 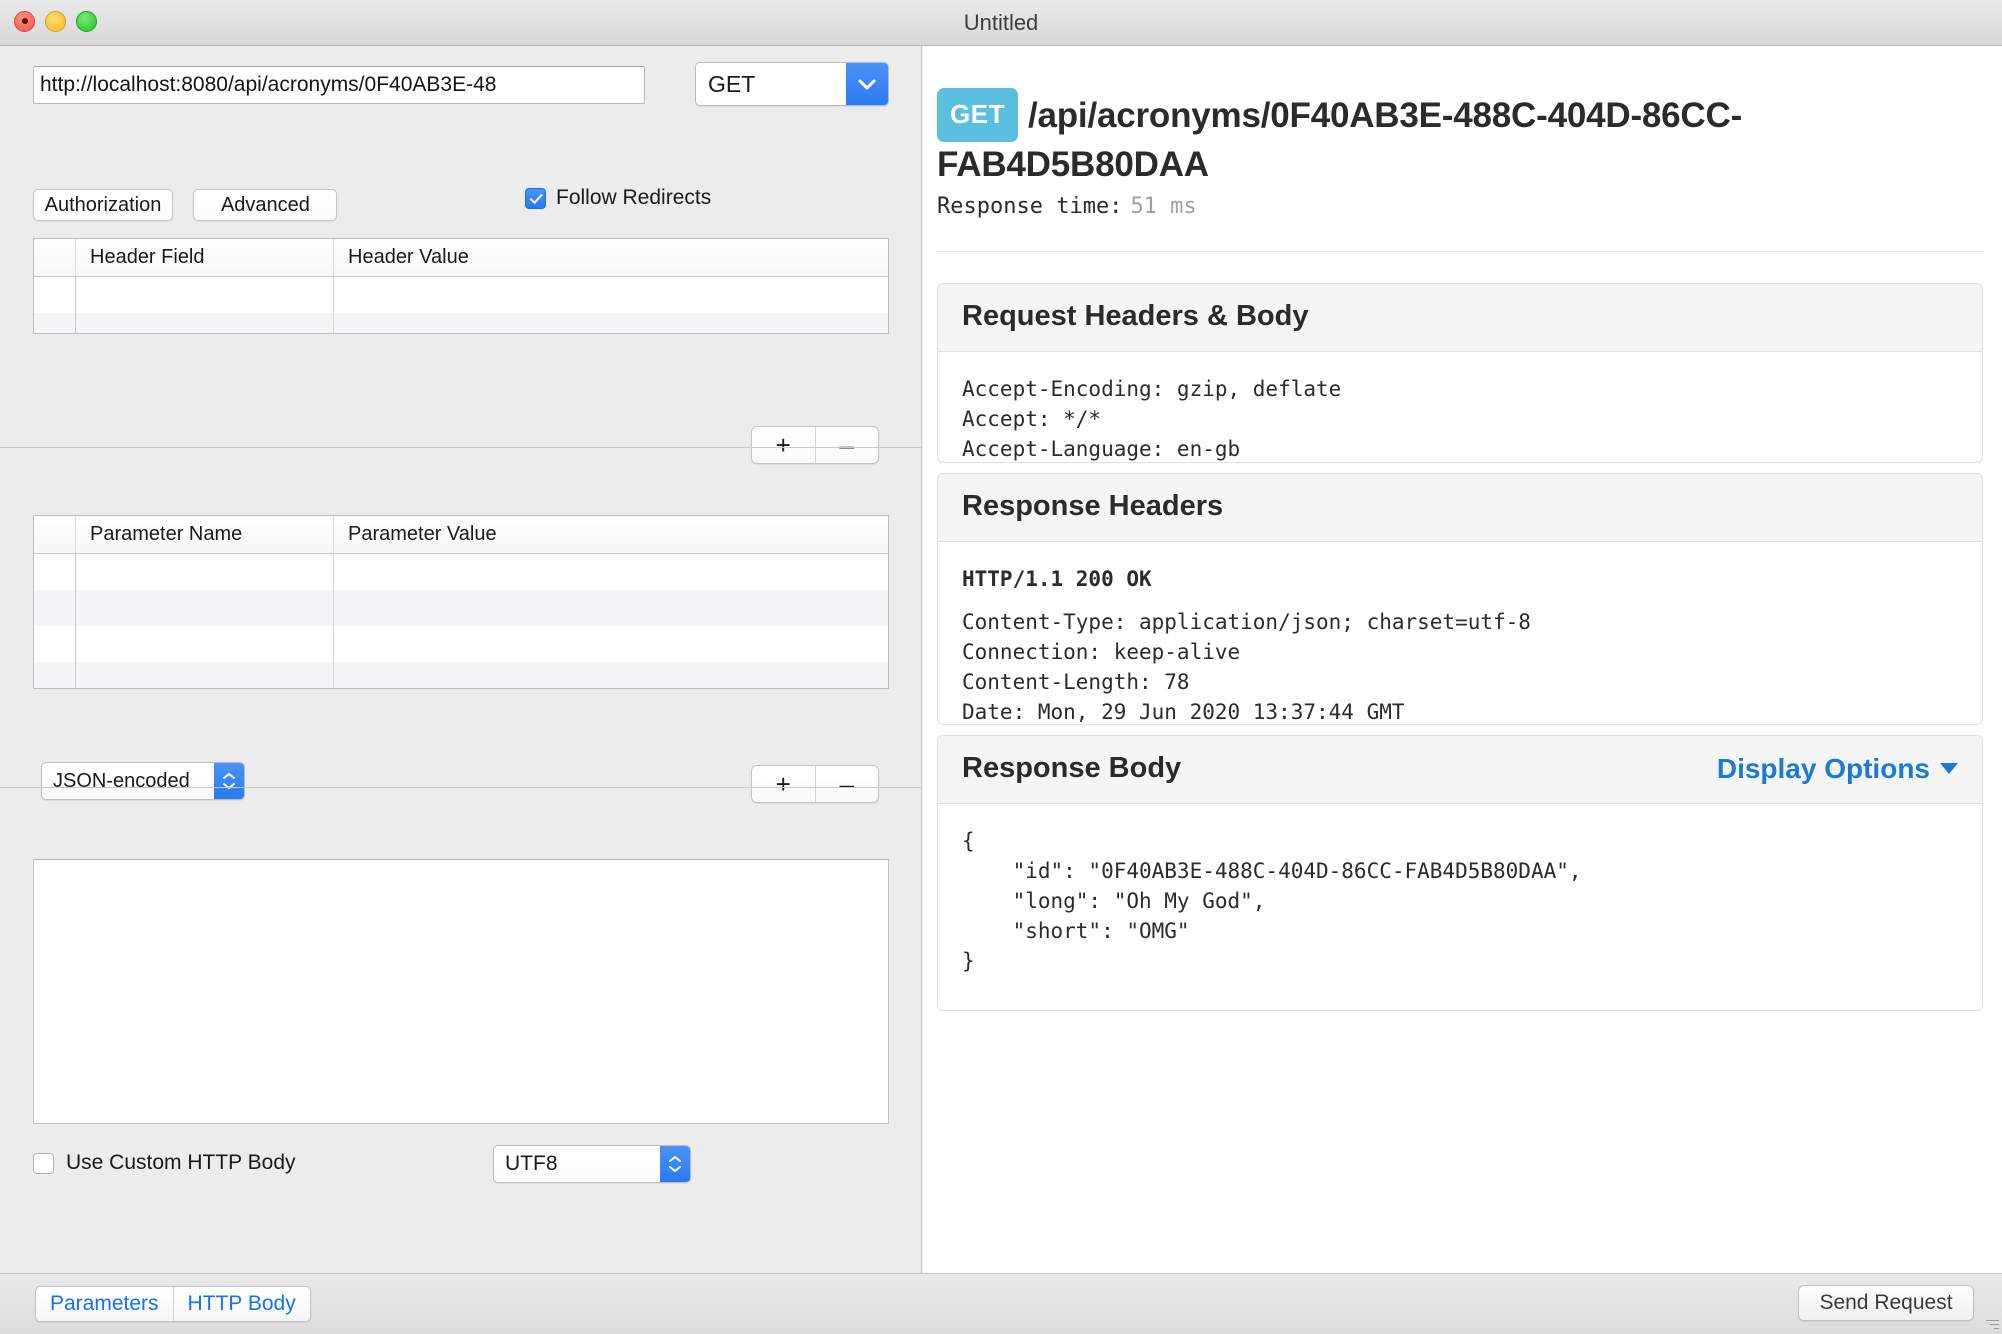 I want to click on display-options-label: Display Options, so click(x=1823, y=768).